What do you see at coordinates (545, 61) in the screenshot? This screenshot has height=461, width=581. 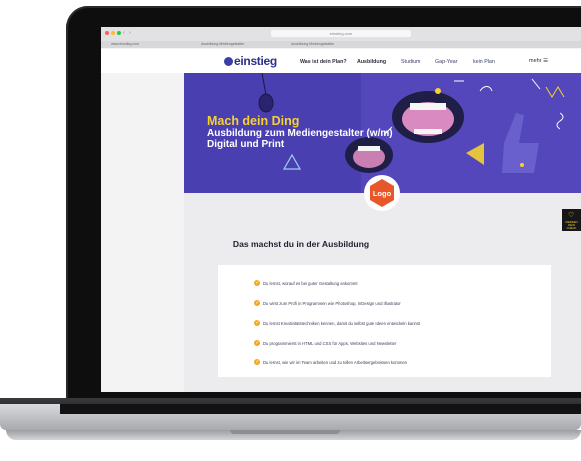 I see `hamburger-icon: ☰` at bounding box center [545, 61].